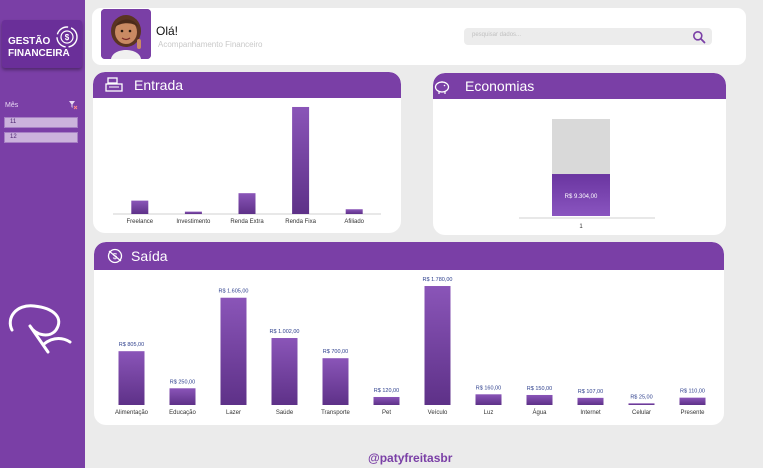  What do you see at coordinates (386, 391) in the screenshot?
I see `expense-value-label: R$ 120,00` at bounding box center [386, 391].